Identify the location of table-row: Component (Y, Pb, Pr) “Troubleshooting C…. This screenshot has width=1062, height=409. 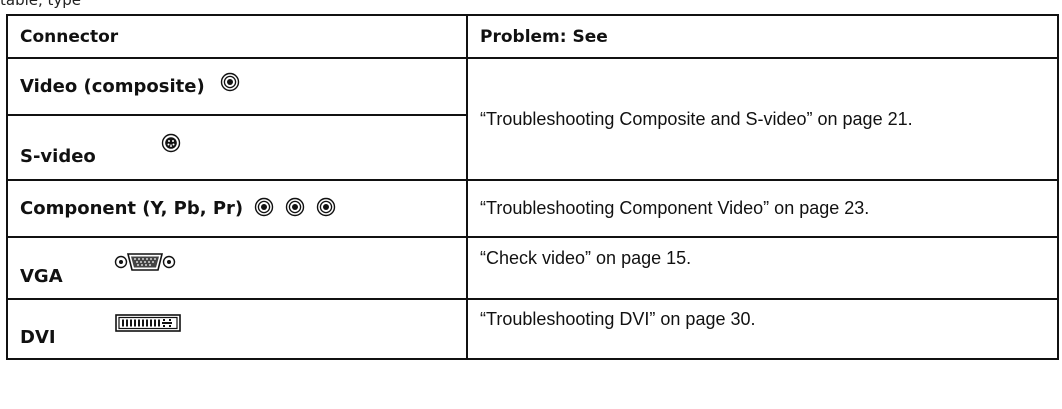
(532, 208).